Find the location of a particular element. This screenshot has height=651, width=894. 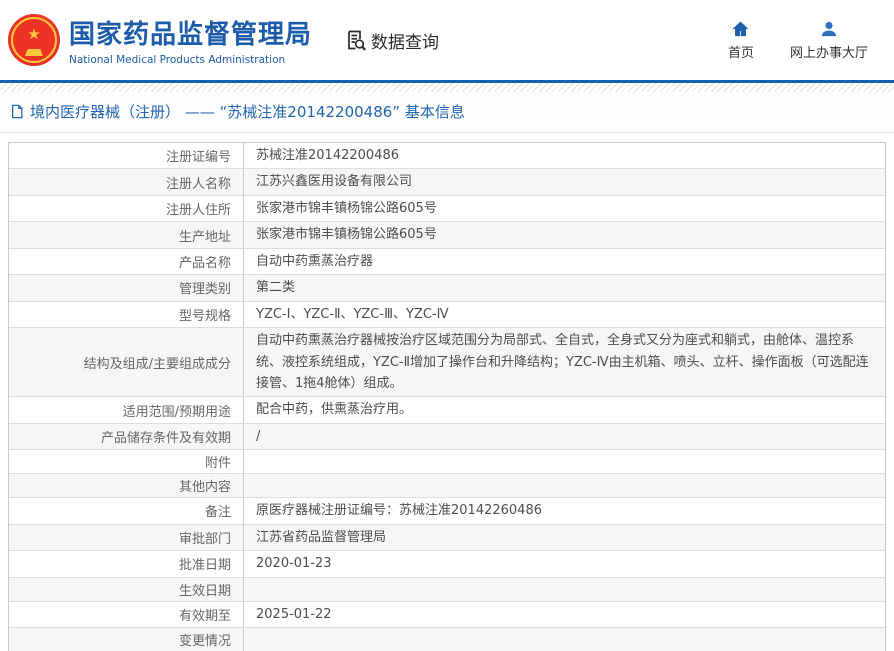

row-label: 生效日期 is located at coordinates (126, 589).